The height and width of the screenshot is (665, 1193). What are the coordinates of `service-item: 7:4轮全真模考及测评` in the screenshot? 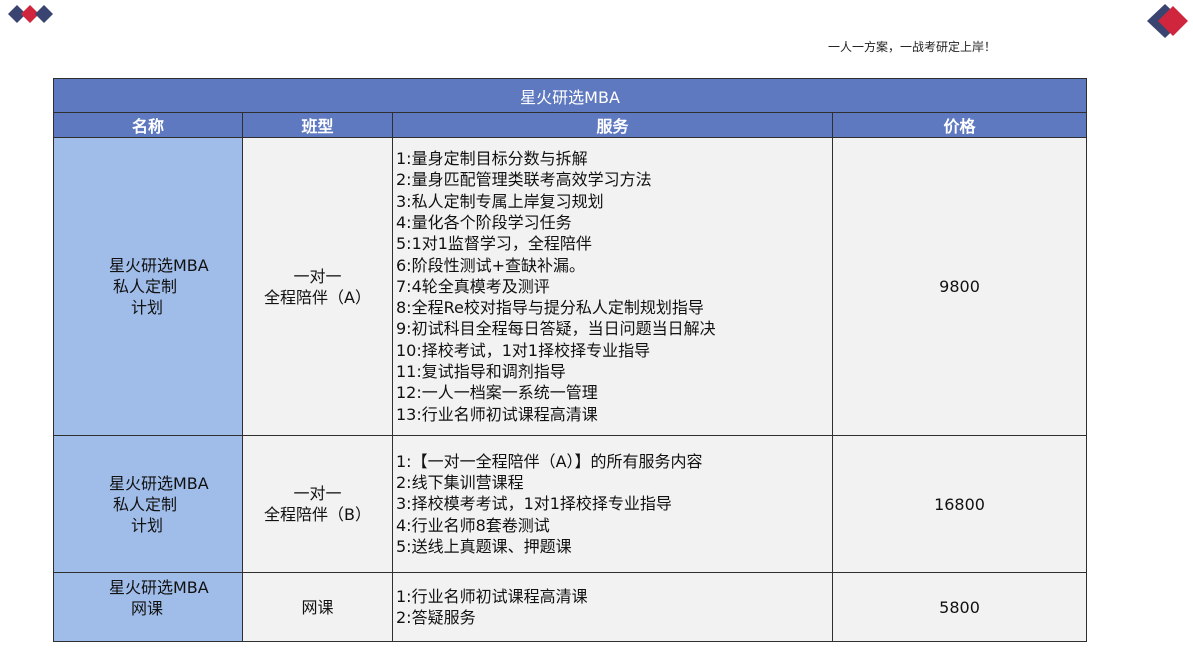 It's located at (473, 286).